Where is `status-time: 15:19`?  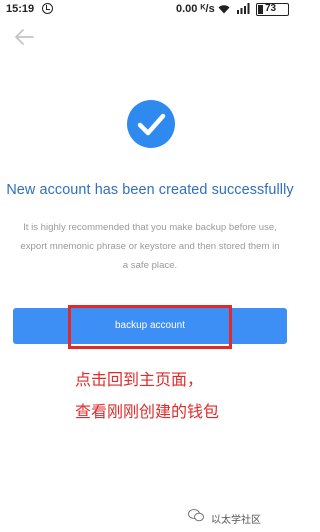
status-time: 15:19 is located at coordinates (20, 9).